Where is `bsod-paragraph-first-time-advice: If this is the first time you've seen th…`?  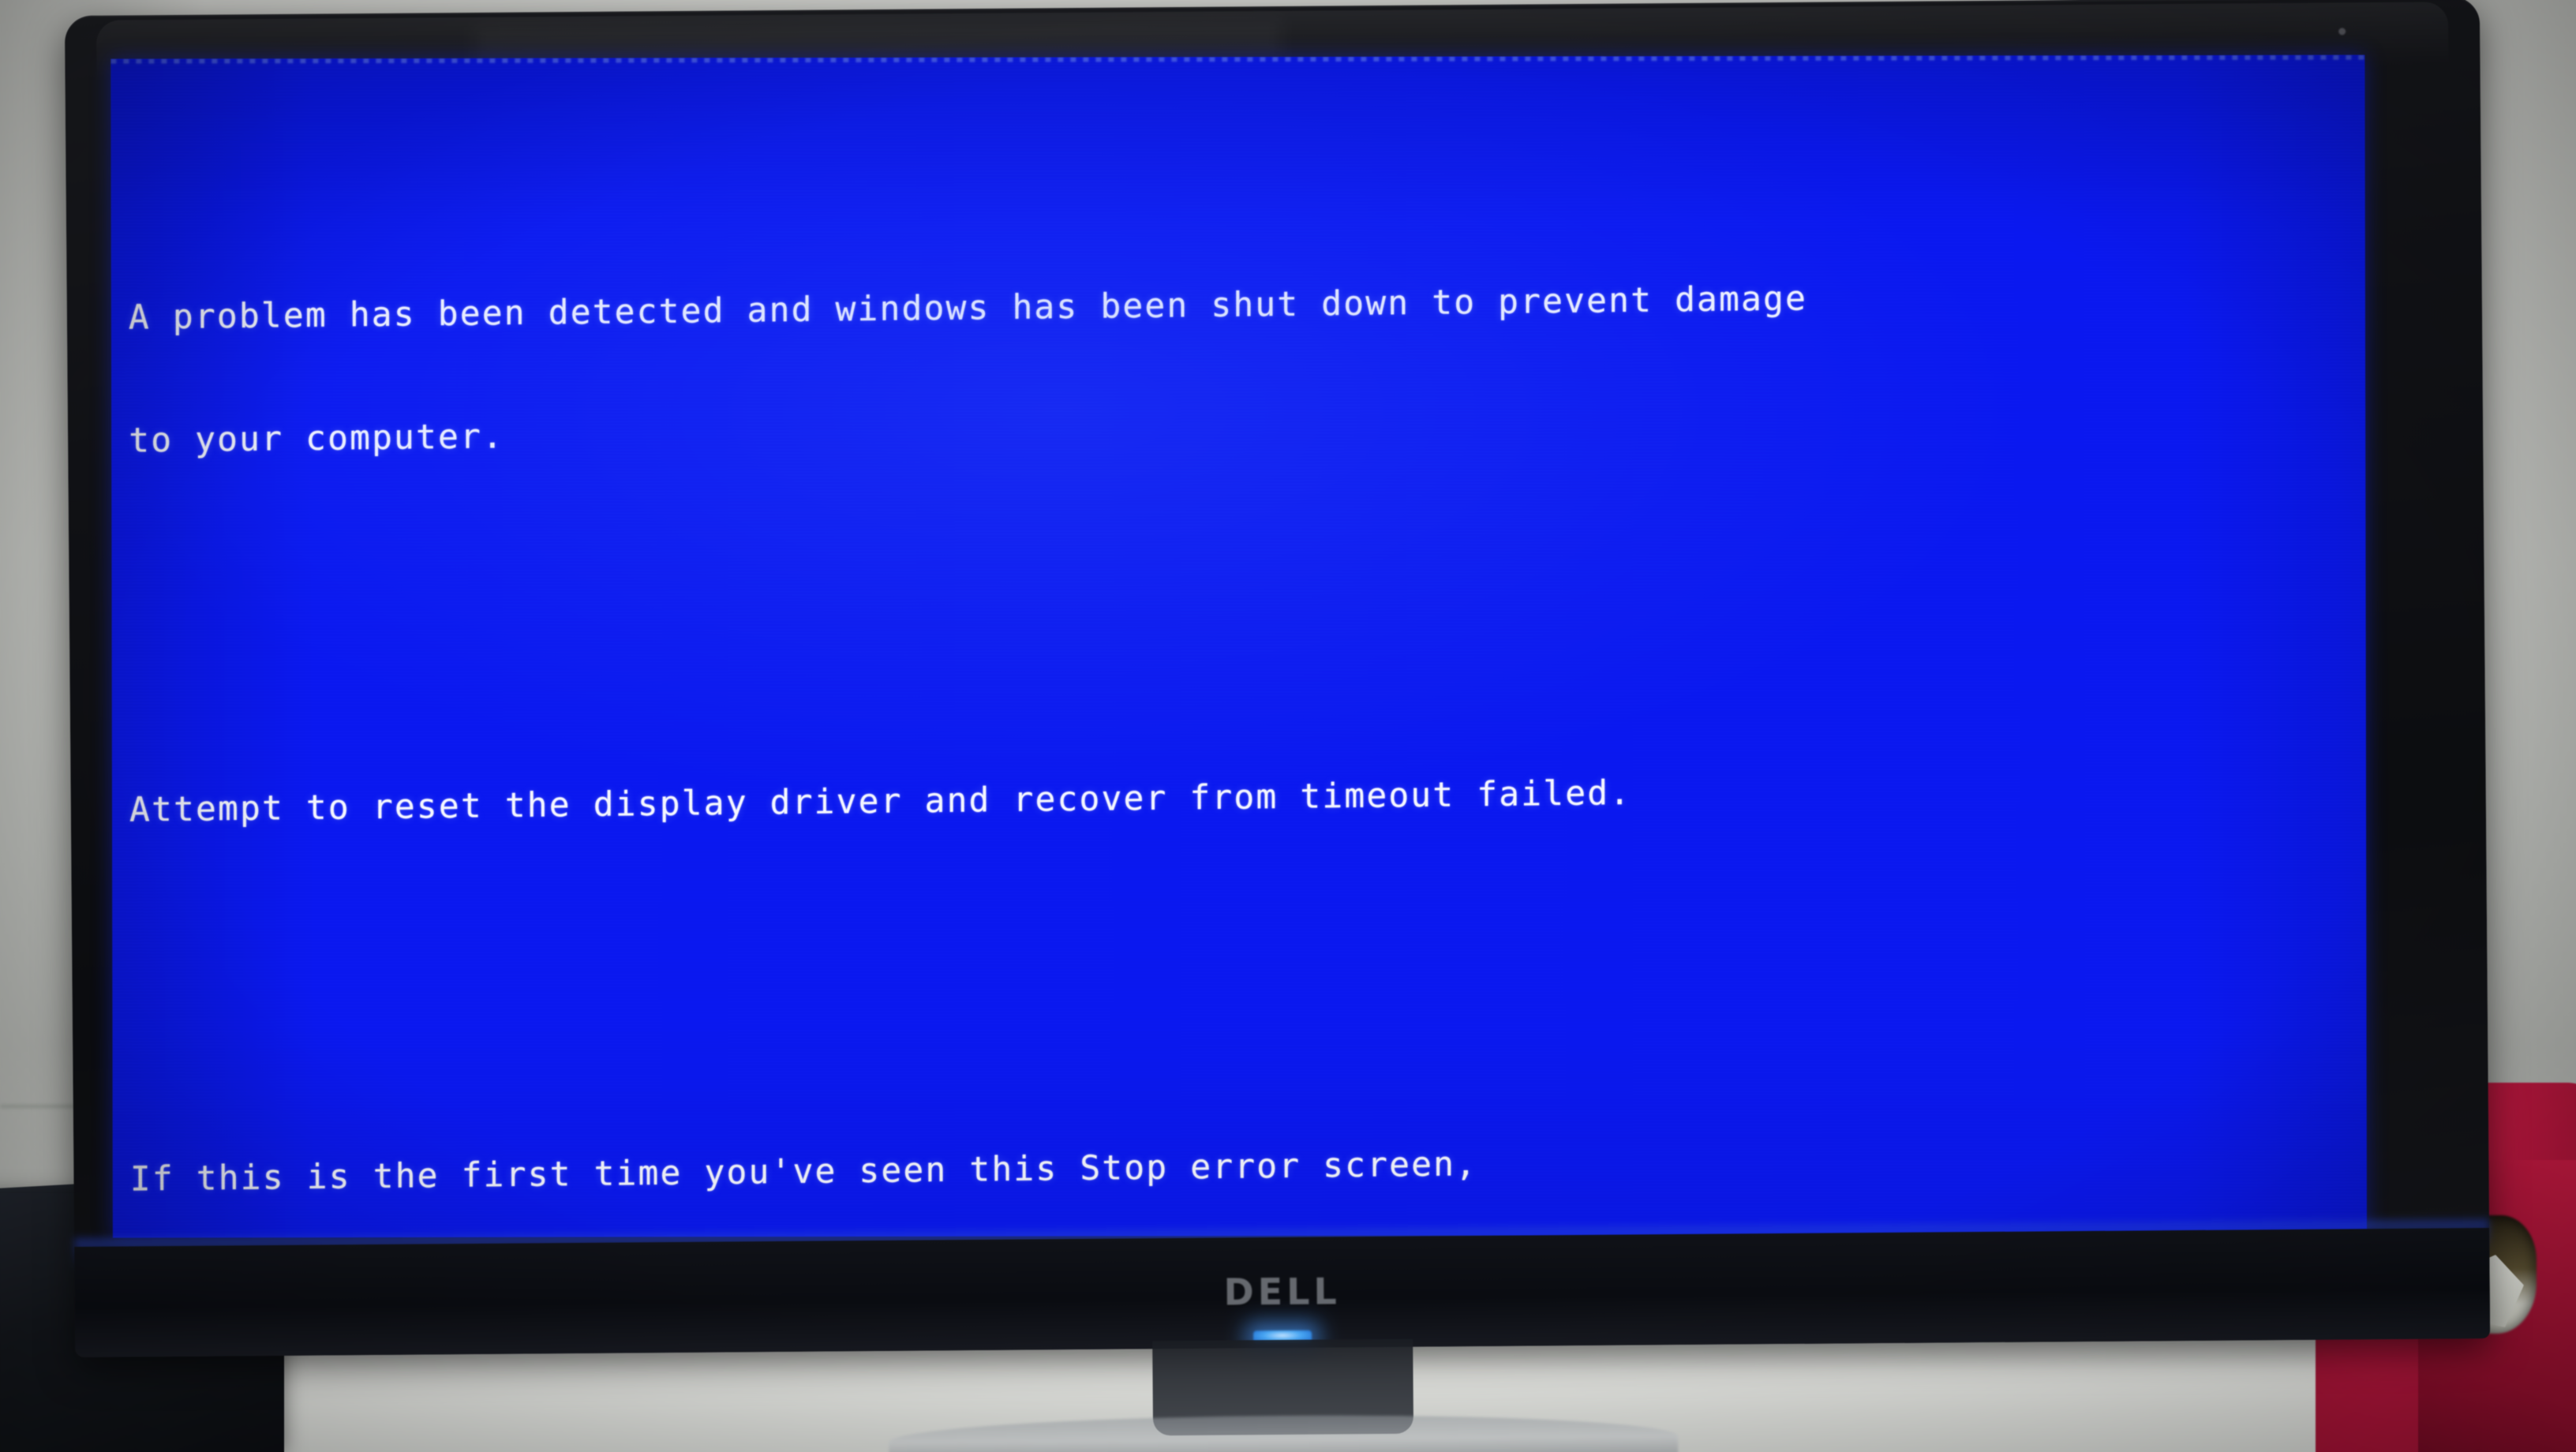
bsod-paragraph-first-time-advice: If this is the first time you've seen th… is located at coordinates (1239, 1145).